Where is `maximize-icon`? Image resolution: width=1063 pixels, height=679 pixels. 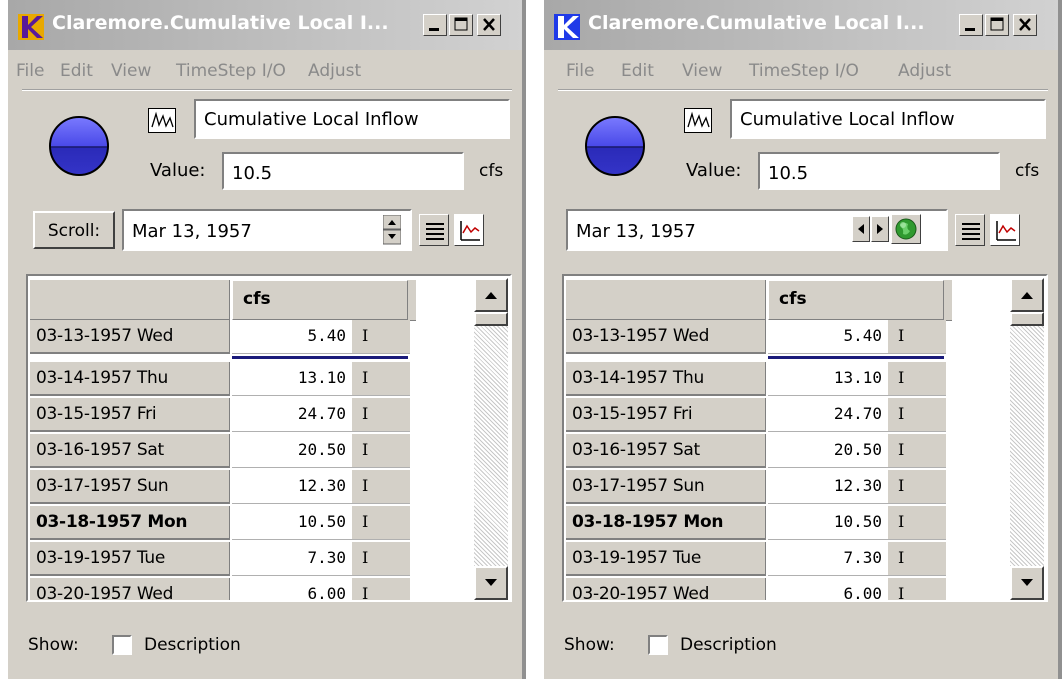 maximize-icon is located at coordinates (997, 24).